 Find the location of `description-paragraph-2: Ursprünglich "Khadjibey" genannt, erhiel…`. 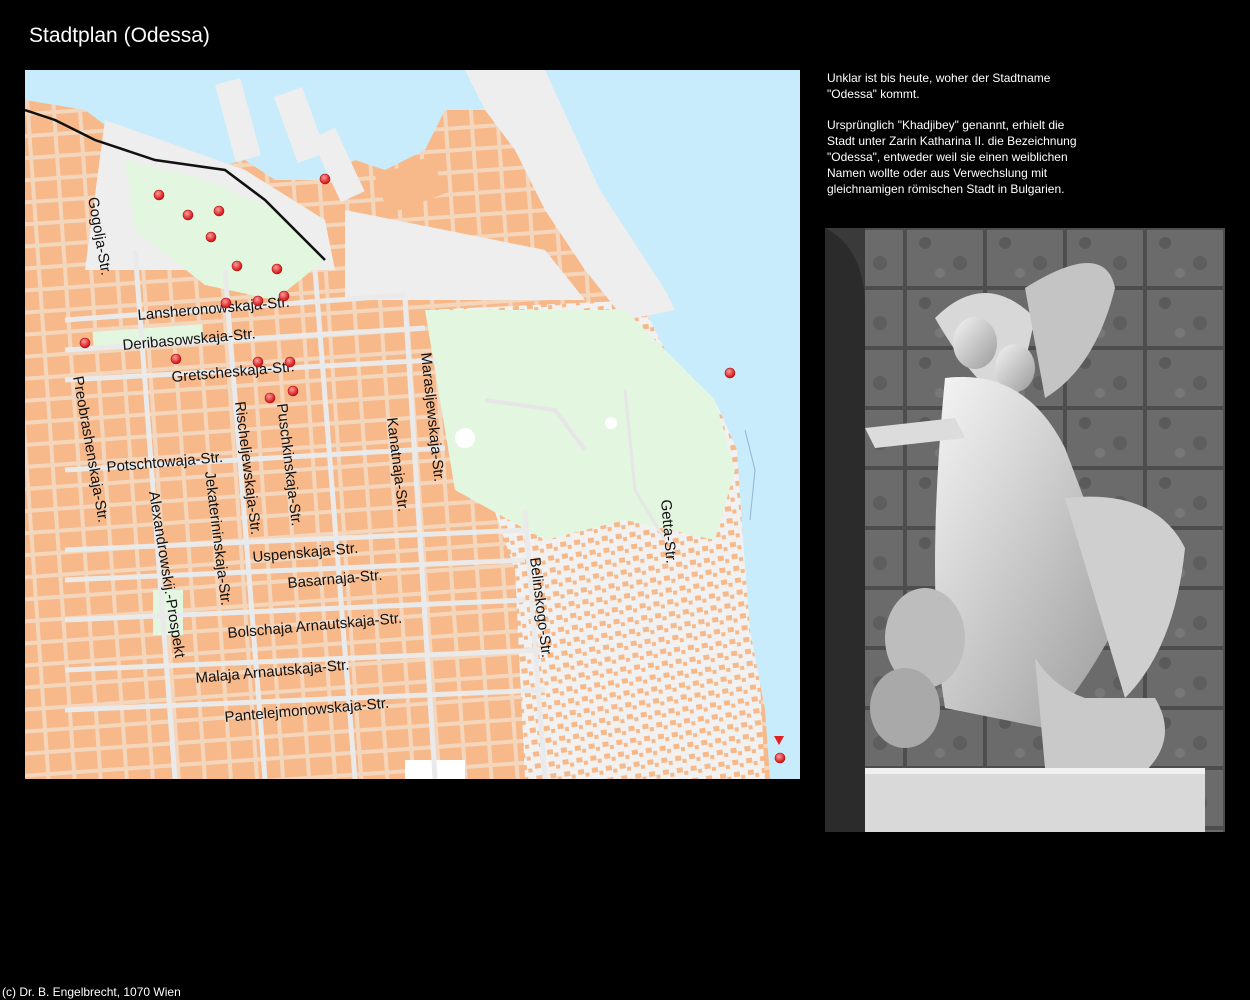

description-paragraph-2: Ursprünglich "Khadjibey" genannt, erhiel… is located at coordinates (952, 157).